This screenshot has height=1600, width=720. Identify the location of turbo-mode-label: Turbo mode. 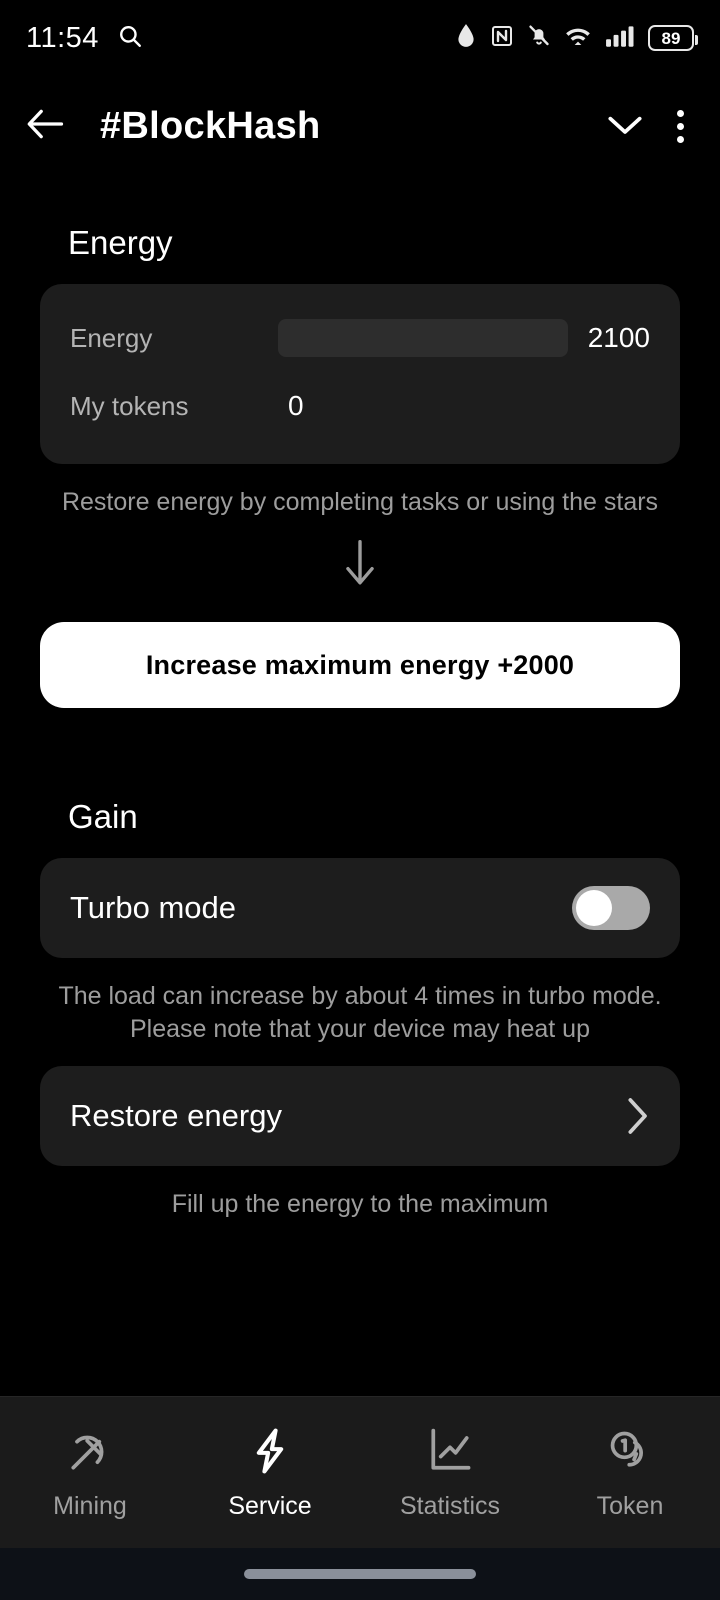
(153, 907).